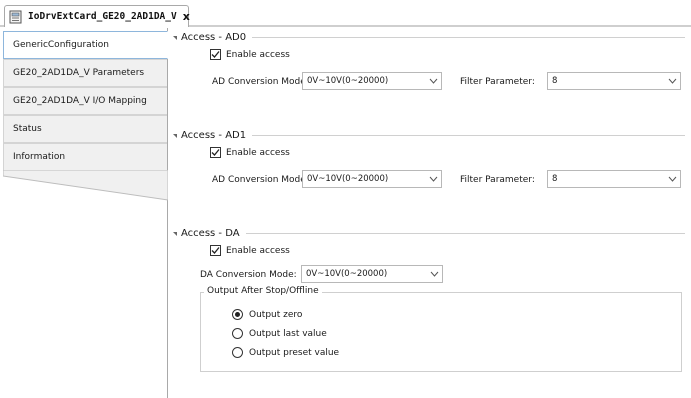 This screenshot has height=398, width=691. I want to click on enable-access-ad1-checkbox: Enable access, so click(250, 152).